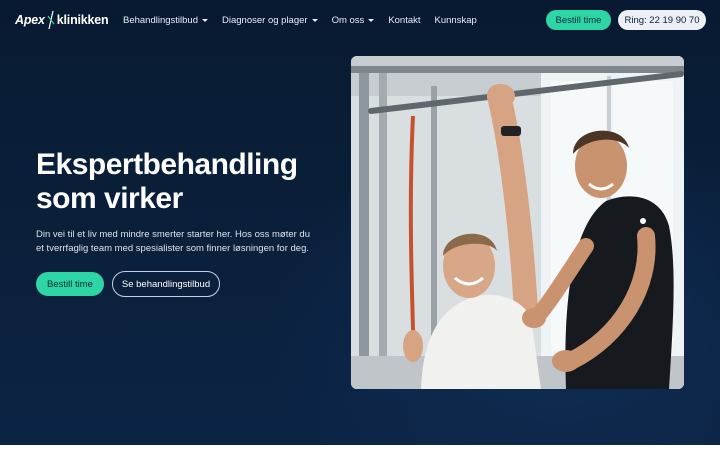  What do you see at coordinates (348, 20) in the screenshot?
I see `nav-label: Om oss` at bounding box center [348, 20].